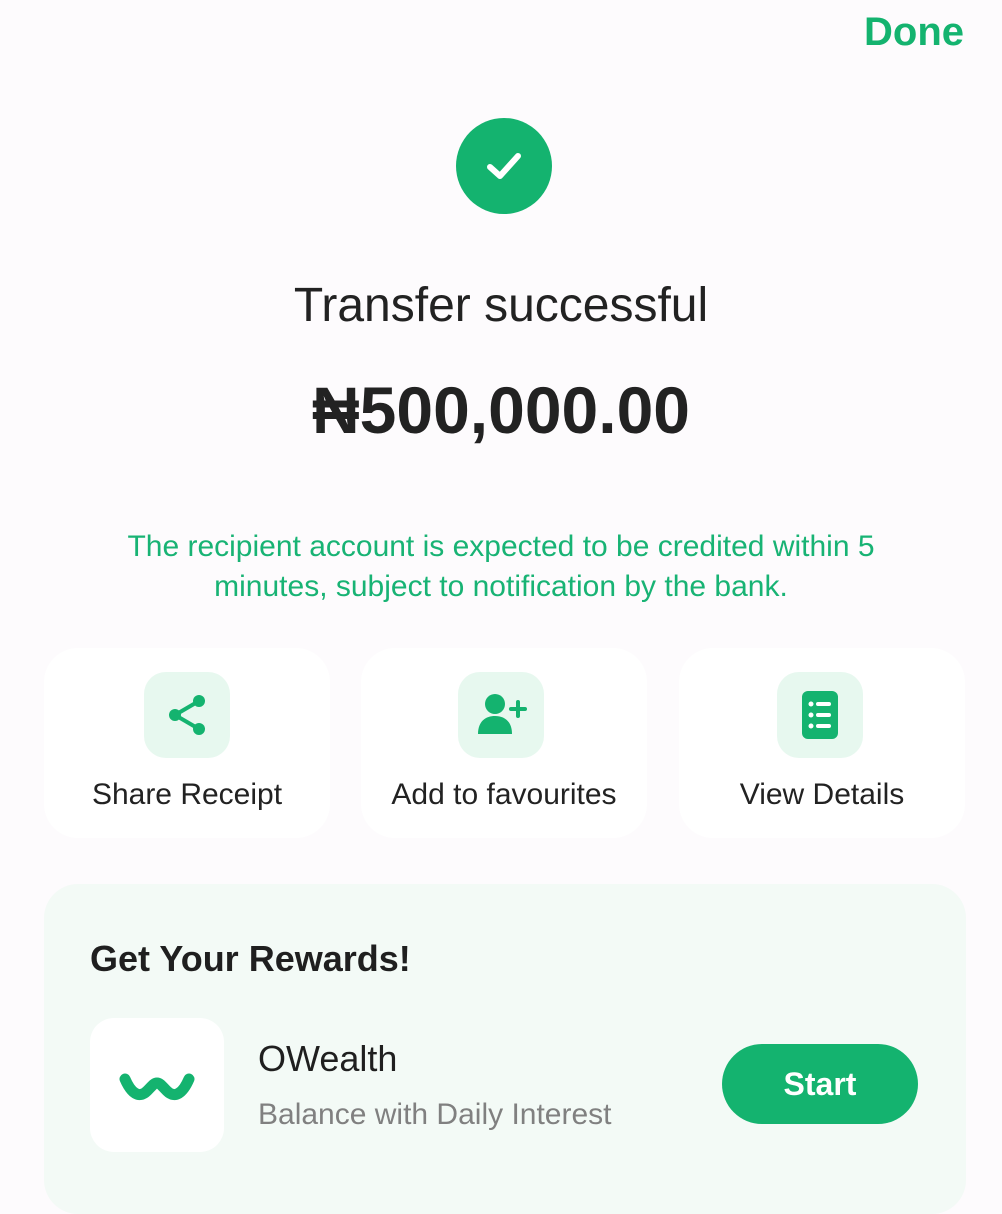 This screenshot has height=1214, width=1002. What do you see at coordinates (328, 1058) in the screenshot?
I see `owealth-name: OWealth` at bounding box center [328, 1058].